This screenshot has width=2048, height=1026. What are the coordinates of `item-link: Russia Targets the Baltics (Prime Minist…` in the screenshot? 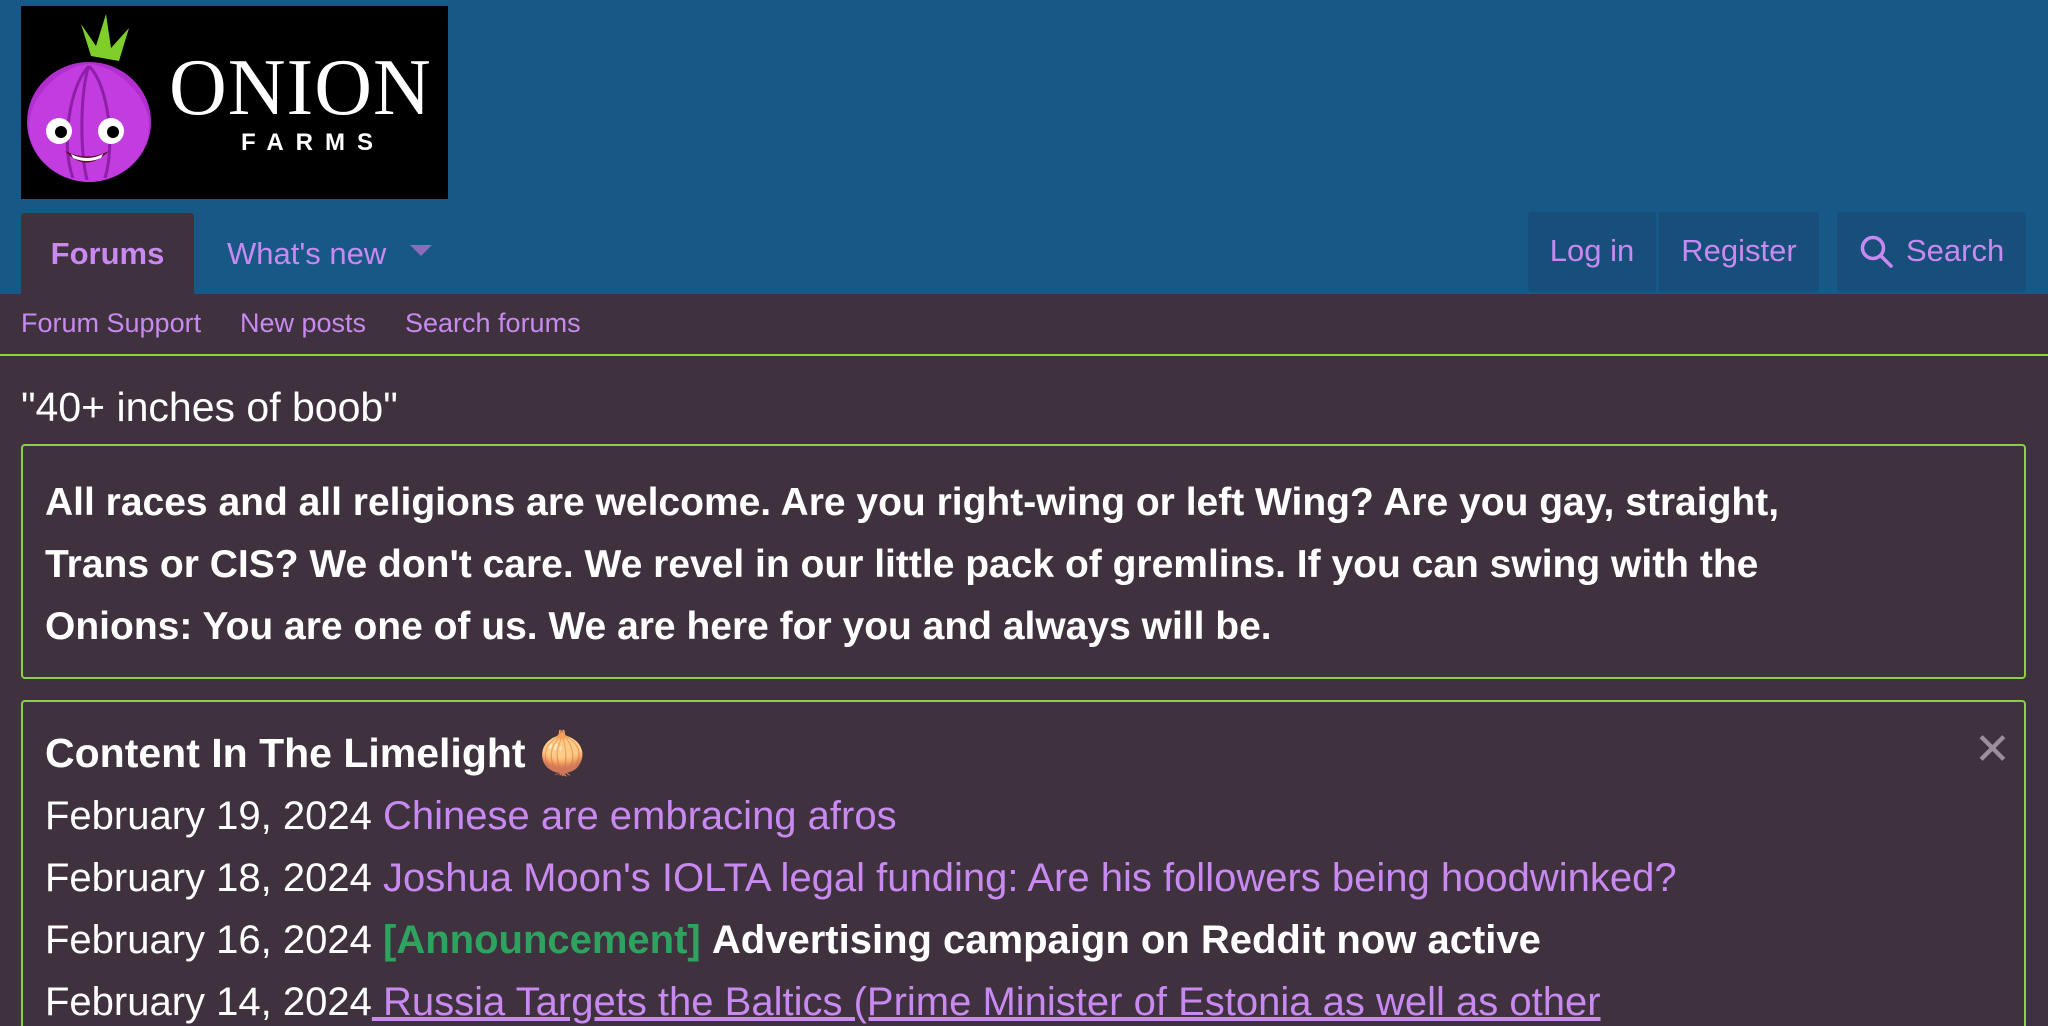 It's located at (986, 1002).